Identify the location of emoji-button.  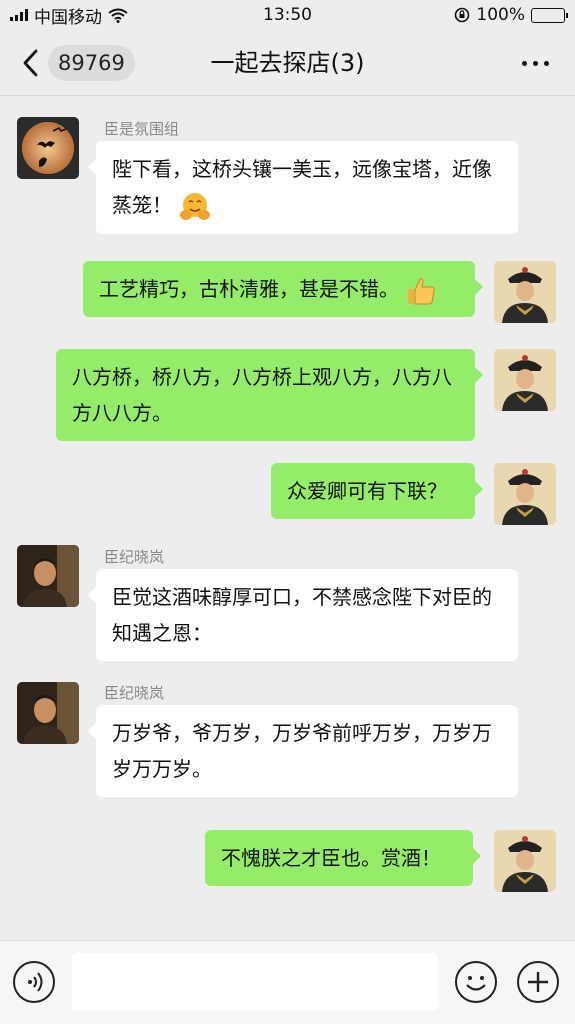
(476, 982).